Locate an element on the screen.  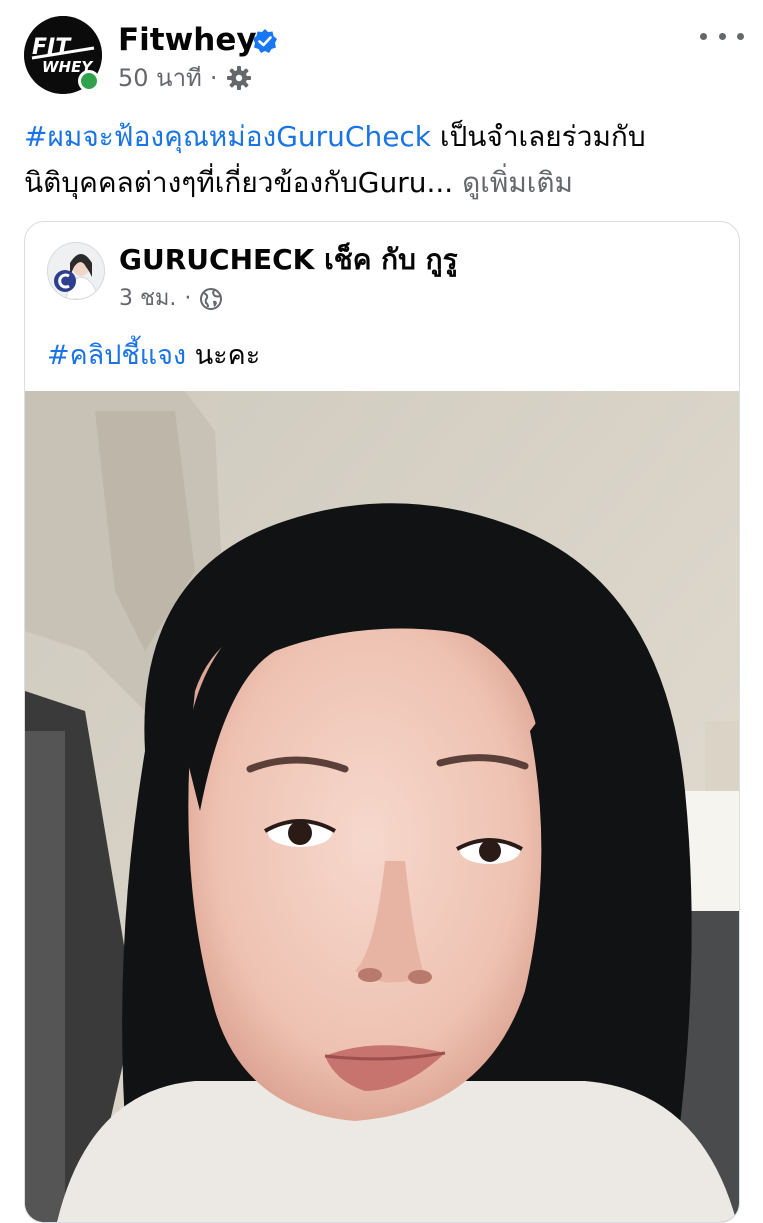
gear-icon is located at coordinates (238, 78).